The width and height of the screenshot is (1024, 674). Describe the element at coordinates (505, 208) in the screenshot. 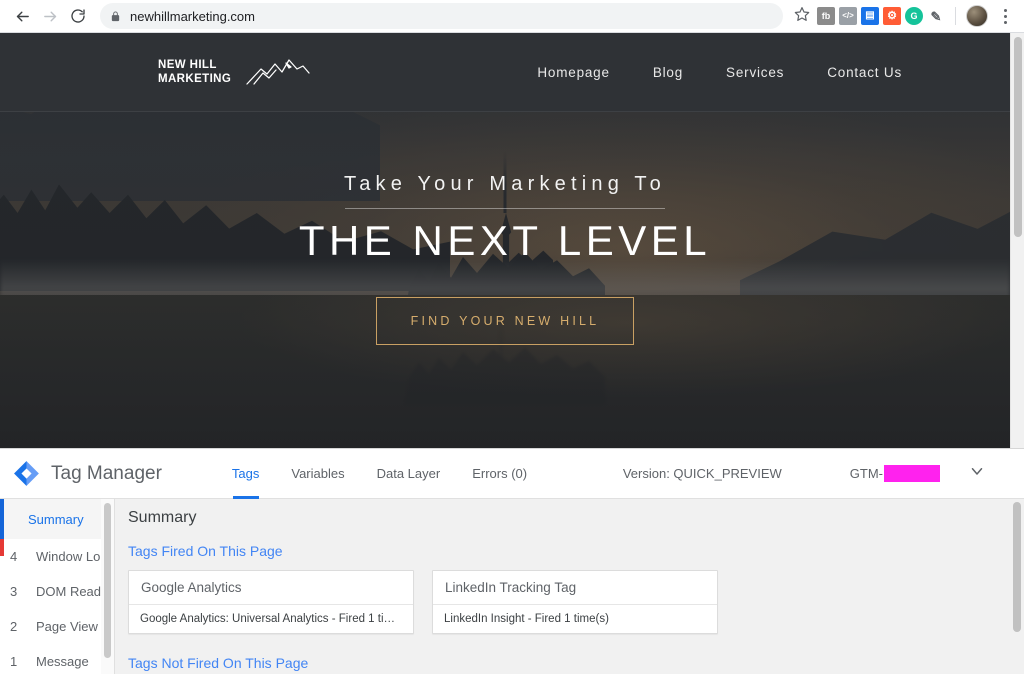

I see `hero-divider` at that location.